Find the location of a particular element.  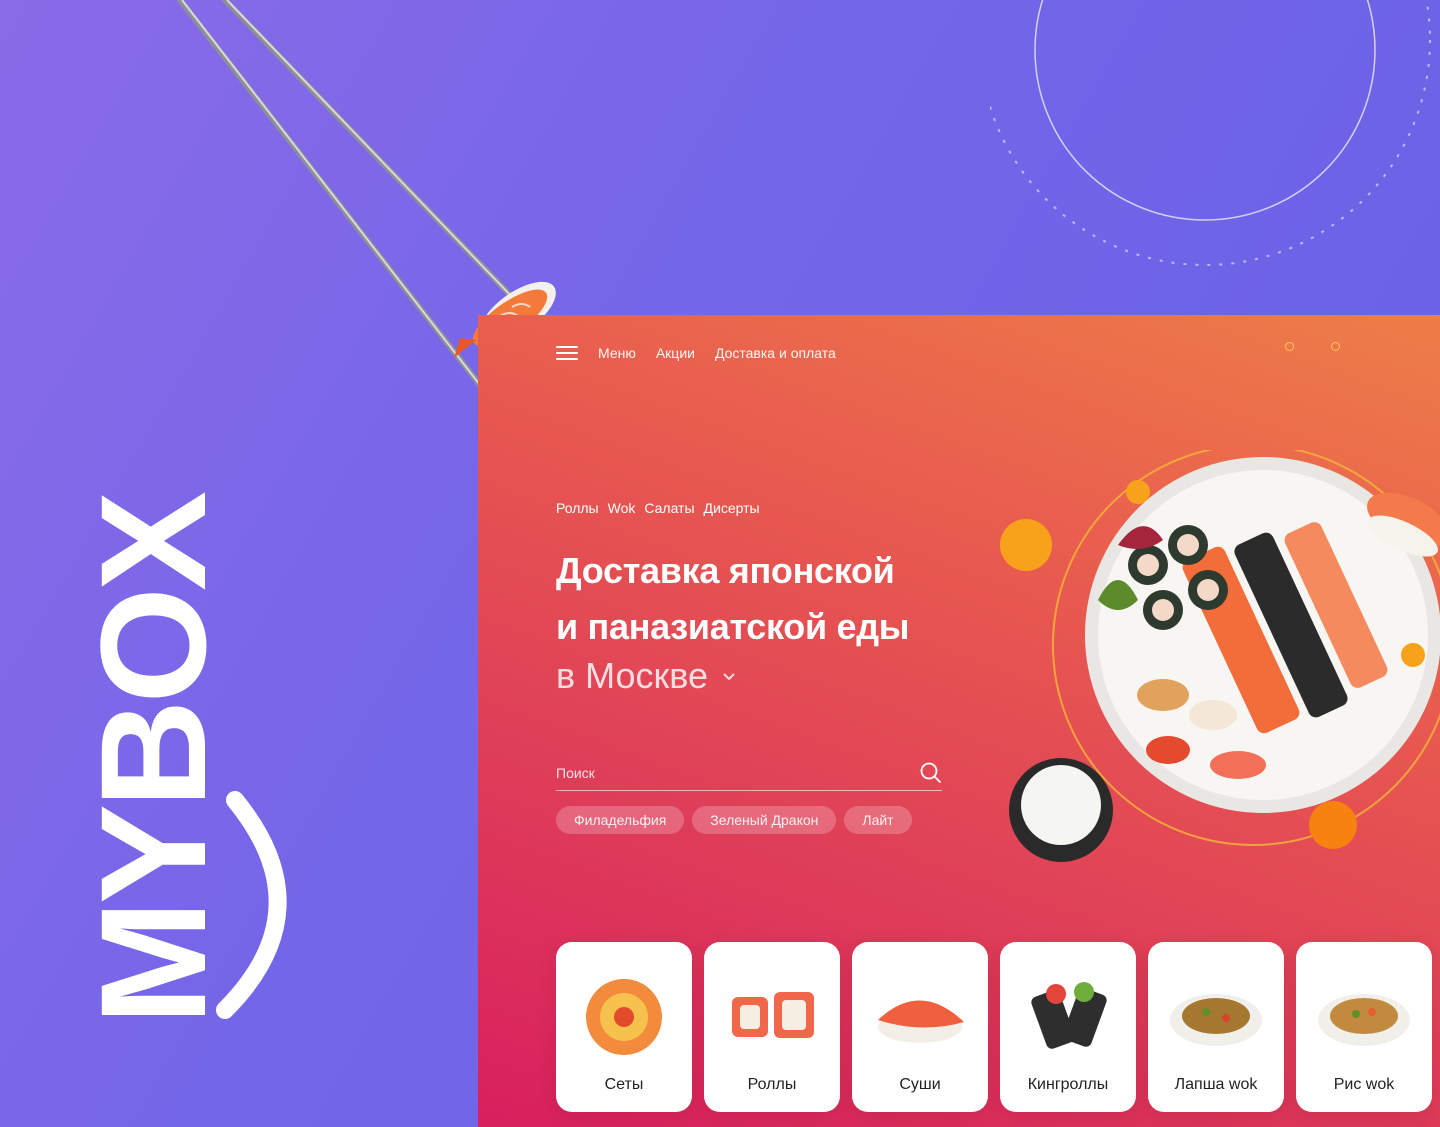

king-roll-icon is located at coordinates (1069, 1015).